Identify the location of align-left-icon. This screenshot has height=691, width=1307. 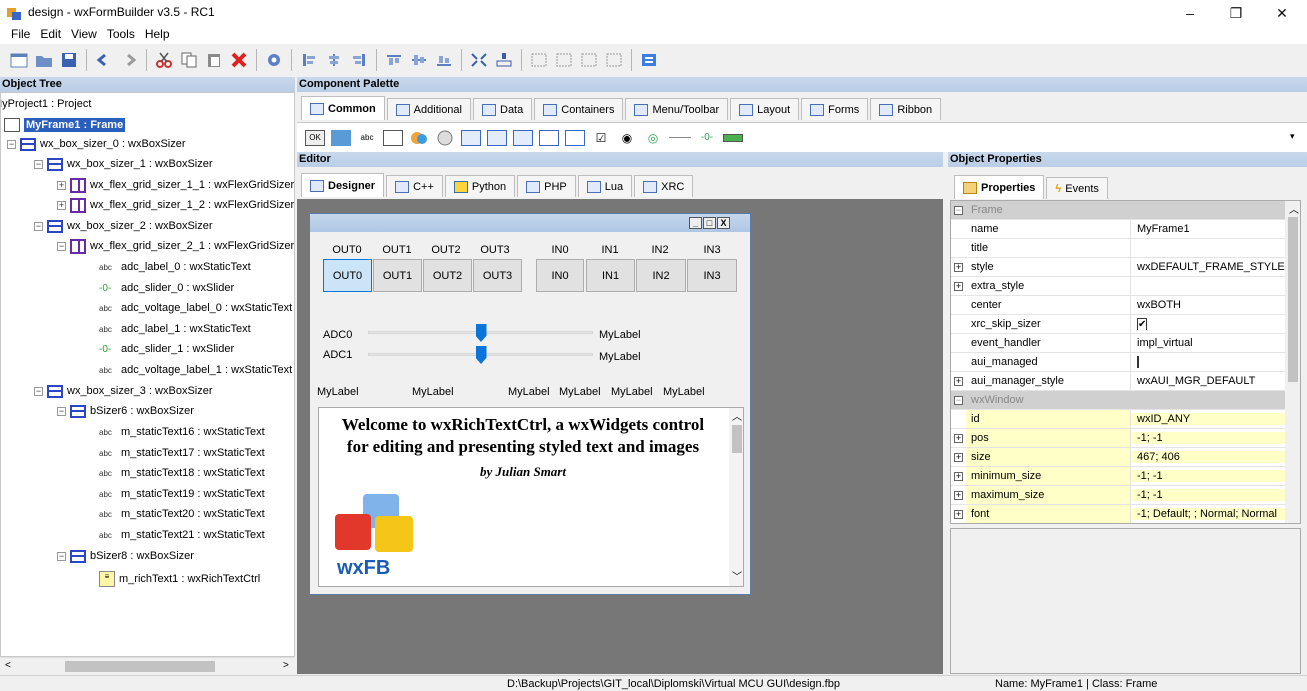
(309, 60).